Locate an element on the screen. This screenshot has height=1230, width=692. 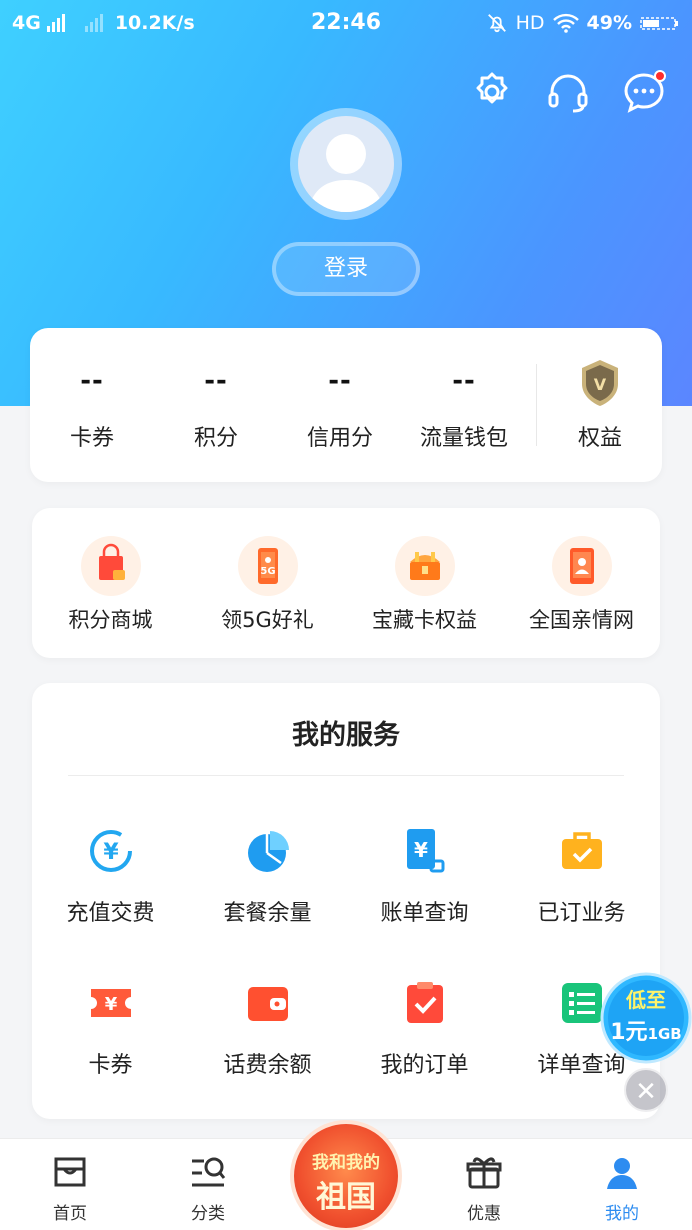
header-actions is located at coordinates (568, 92).